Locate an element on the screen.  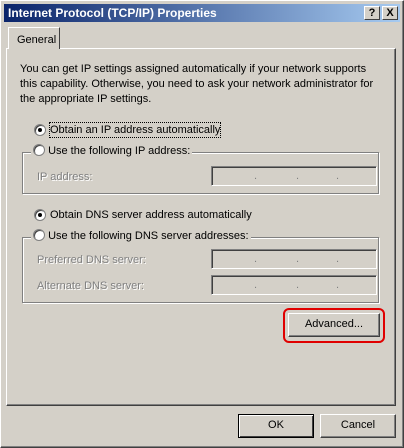
use-dns-radio-wrap: Use the following DNS server addresses: is located at coordinates (141, 236).